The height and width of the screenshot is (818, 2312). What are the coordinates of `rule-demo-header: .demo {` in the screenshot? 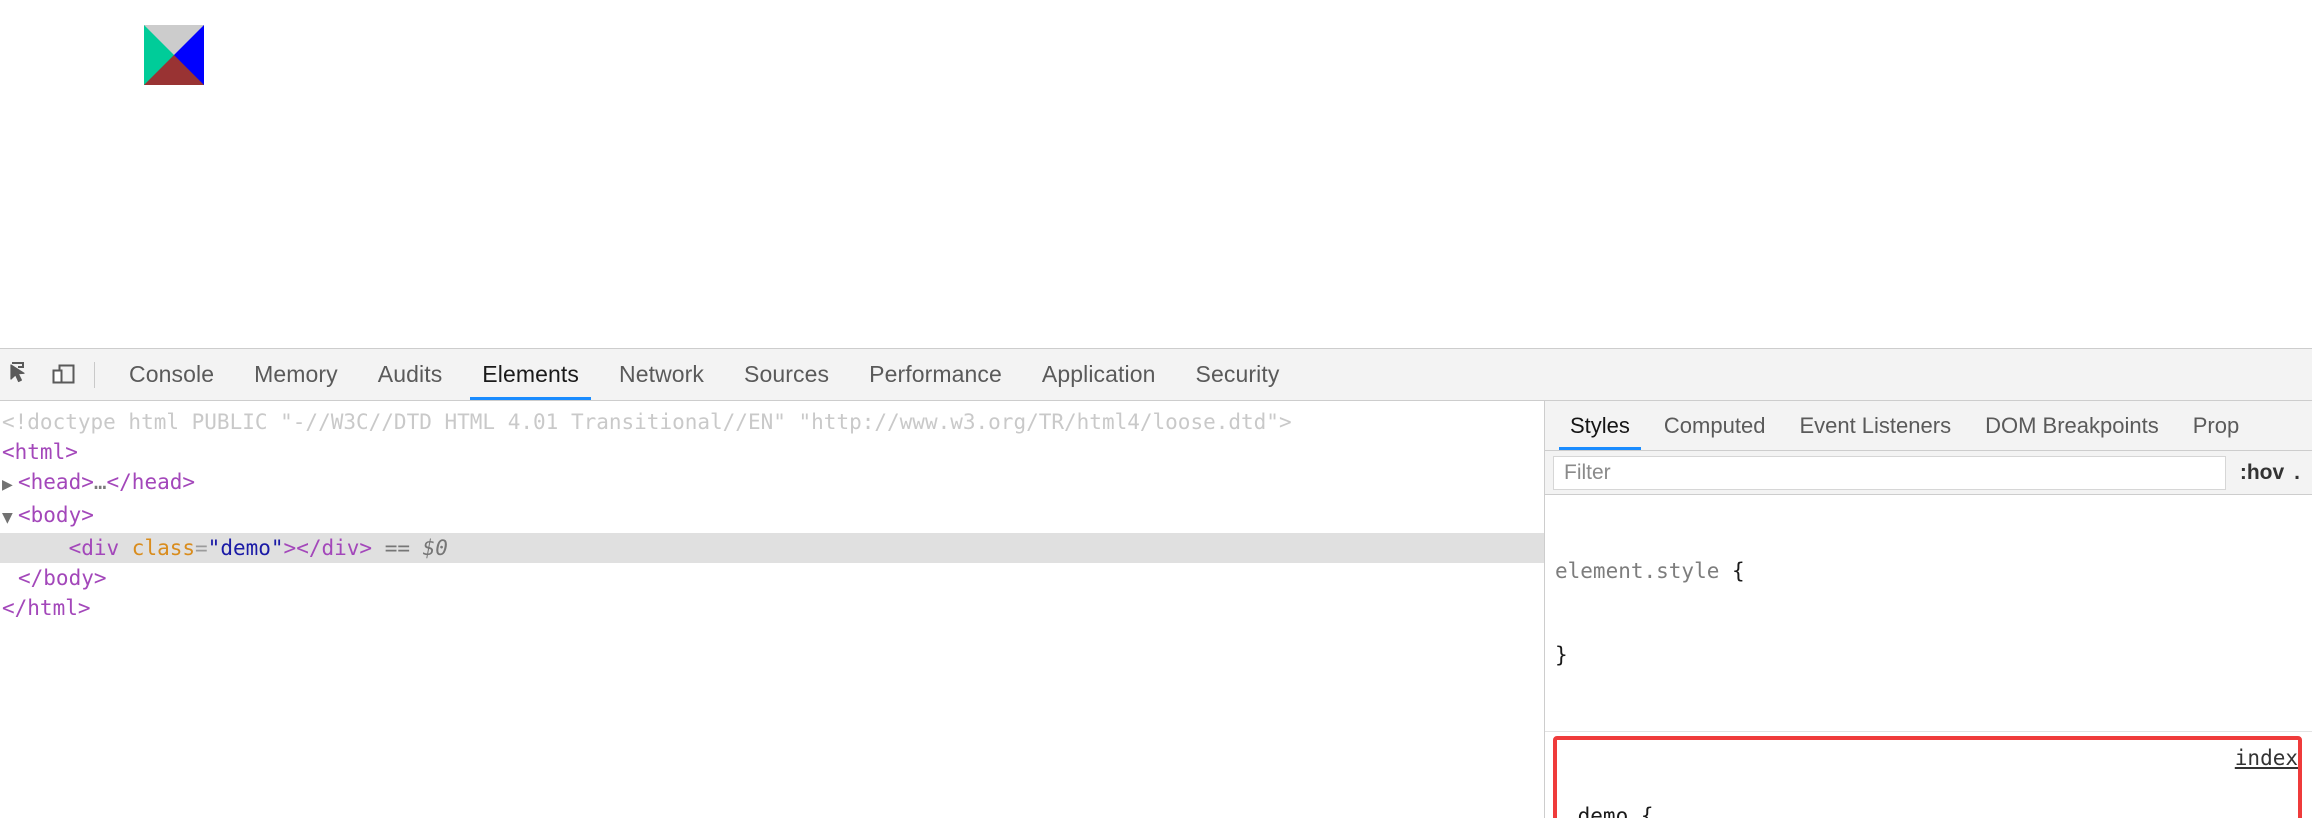 It's located at (1931, 810).